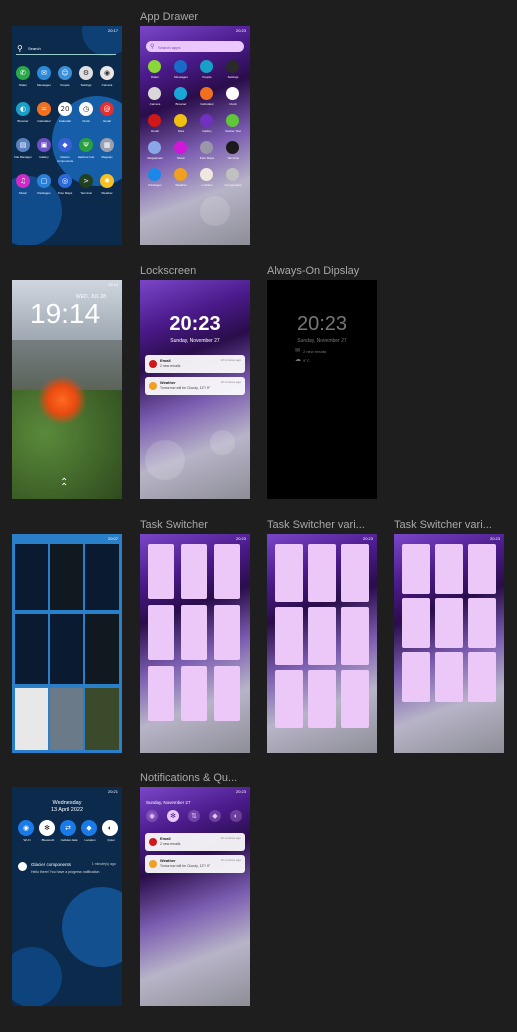  Describe the element at coordinates (232, 174) in the screenshot. I see `app-icon-components` at that location.